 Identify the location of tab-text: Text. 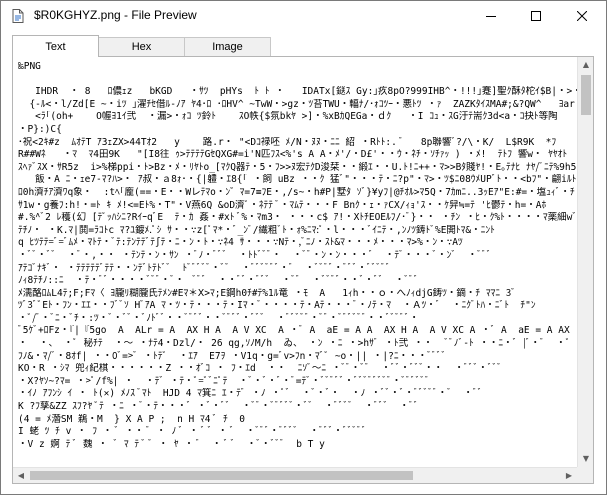
(55, 46).